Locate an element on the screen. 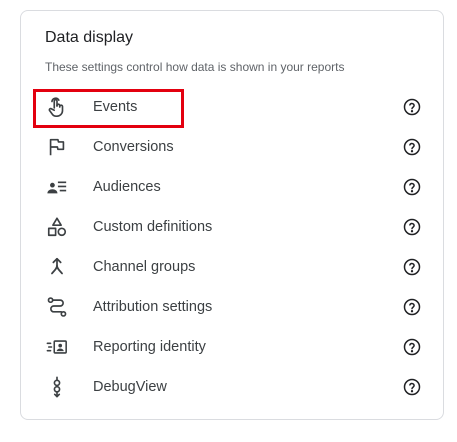 This screenshot has width=457, height=442. touch-hand-icon is located at coordinates (57, 107).